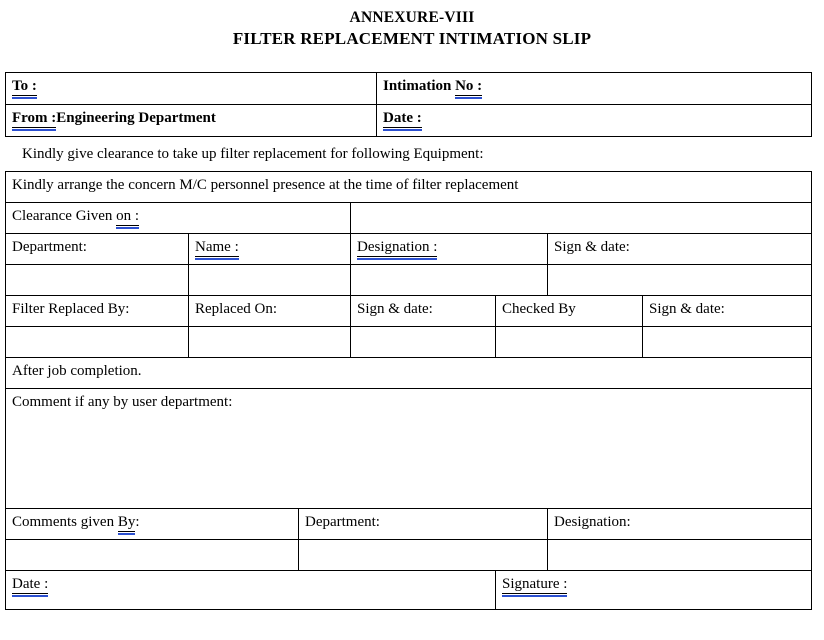 The image size is (824, 640). I want to click on table-row: To : Intimation No :, so click(408, 88).